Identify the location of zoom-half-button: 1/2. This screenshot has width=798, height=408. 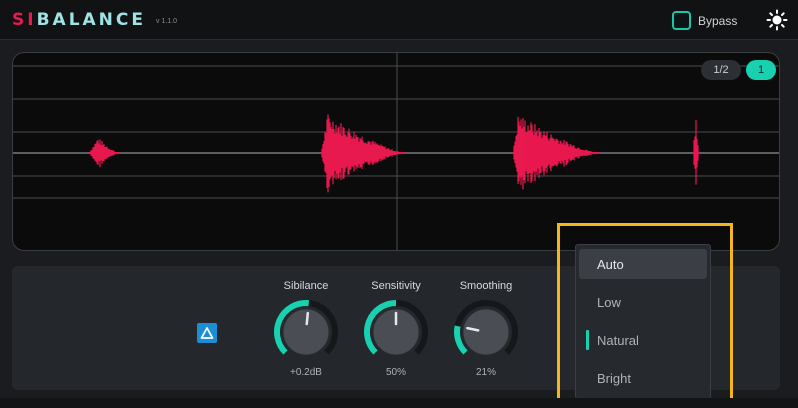
(721, 70).